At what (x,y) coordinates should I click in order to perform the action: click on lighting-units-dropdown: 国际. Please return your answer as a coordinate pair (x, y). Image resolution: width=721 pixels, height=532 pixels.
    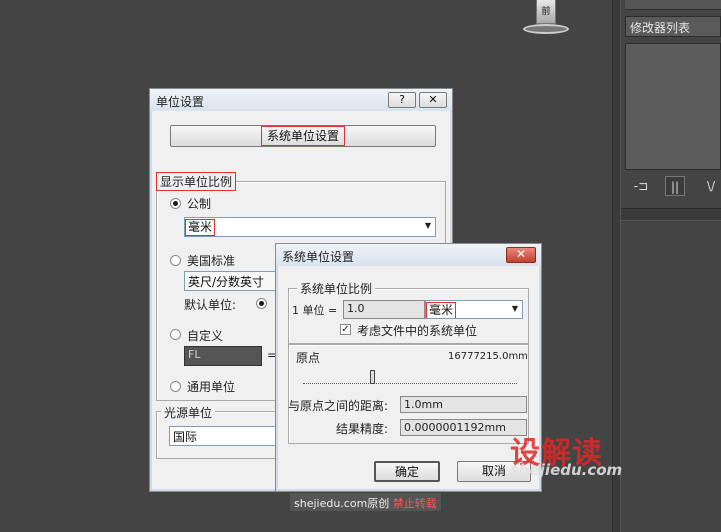
    Looking at the image, I should click on (229, 436).